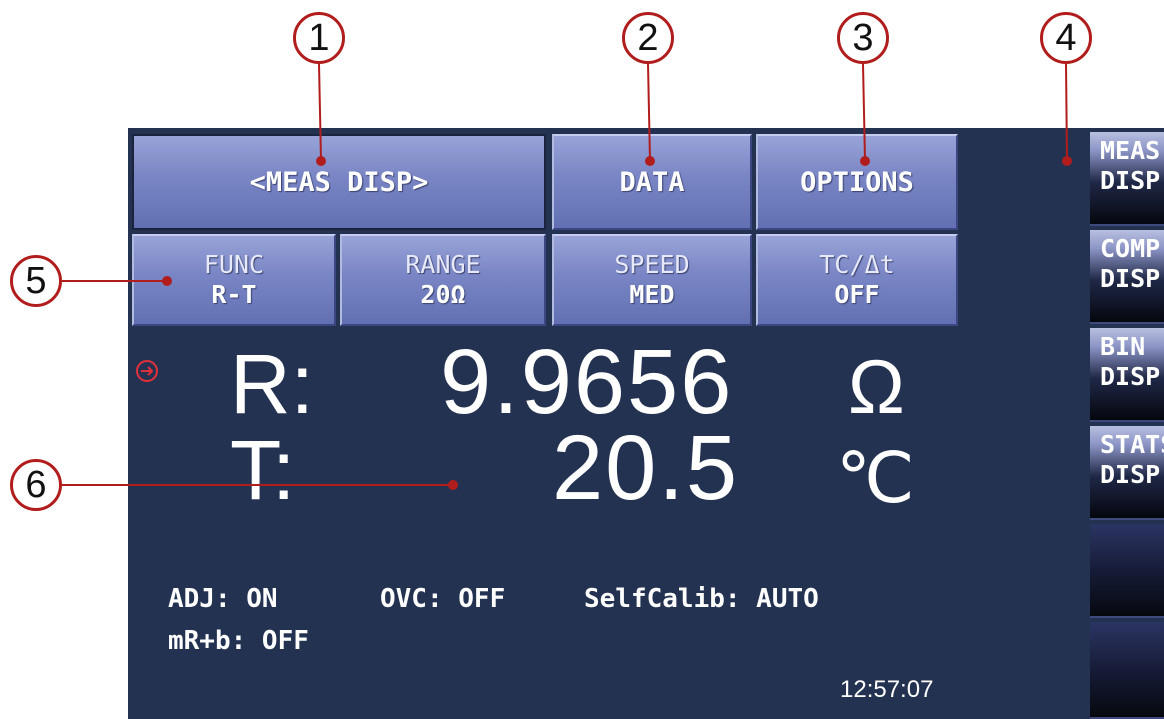 This screenshot has height=719, width=1164. I want to click on softkey-bin-disp-line2: DISP, so click(1130, 376).